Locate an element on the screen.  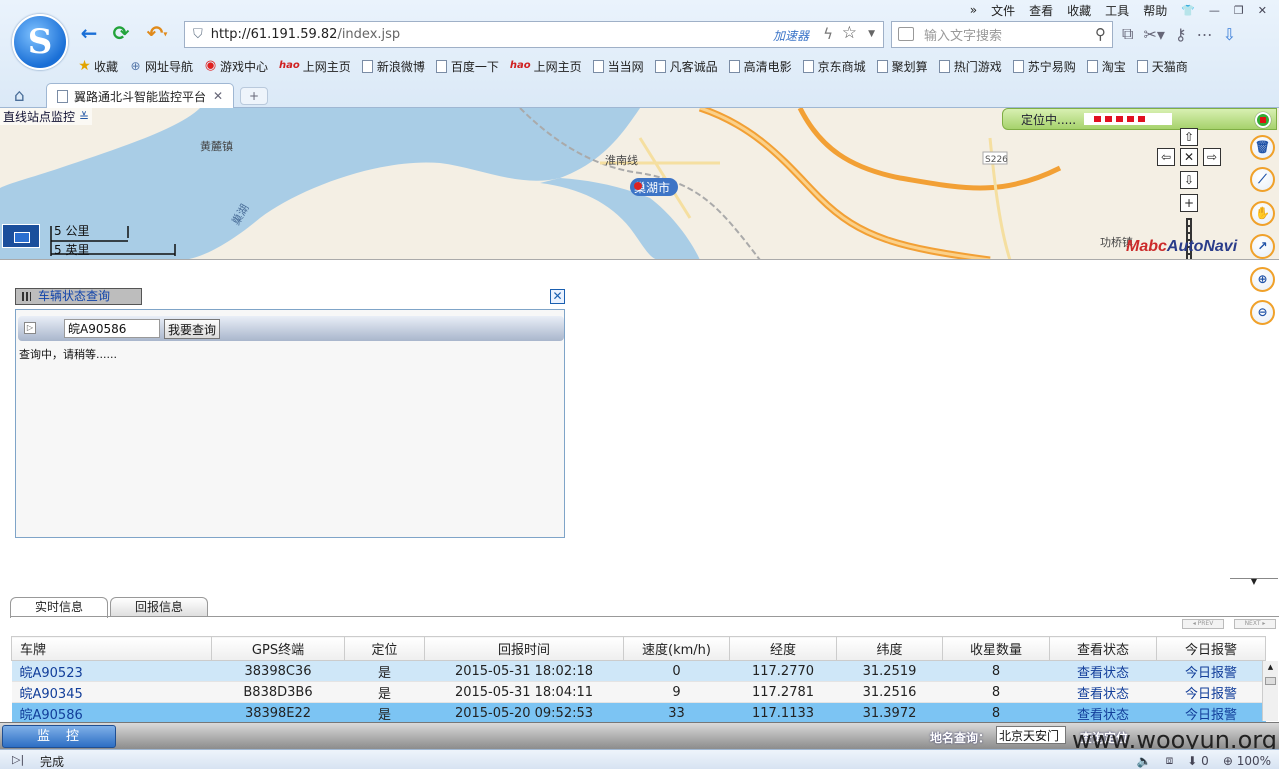
station-monitor-label: 直线站点监控 ≚ is located at coordinates (46, 116).